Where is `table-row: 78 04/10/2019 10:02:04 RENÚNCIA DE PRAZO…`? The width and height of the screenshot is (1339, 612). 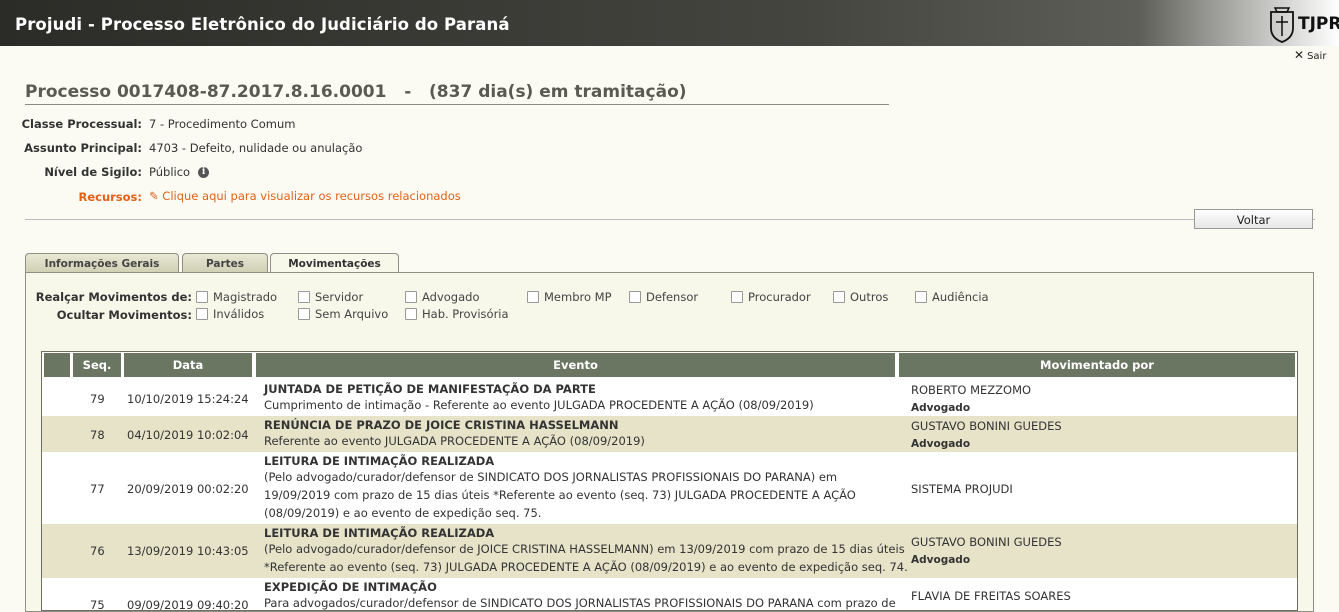 table-row: 78 04/10/2019 10:02:04 RENÚNCIA DE PRAZO… is located at coordinates (669, 434).